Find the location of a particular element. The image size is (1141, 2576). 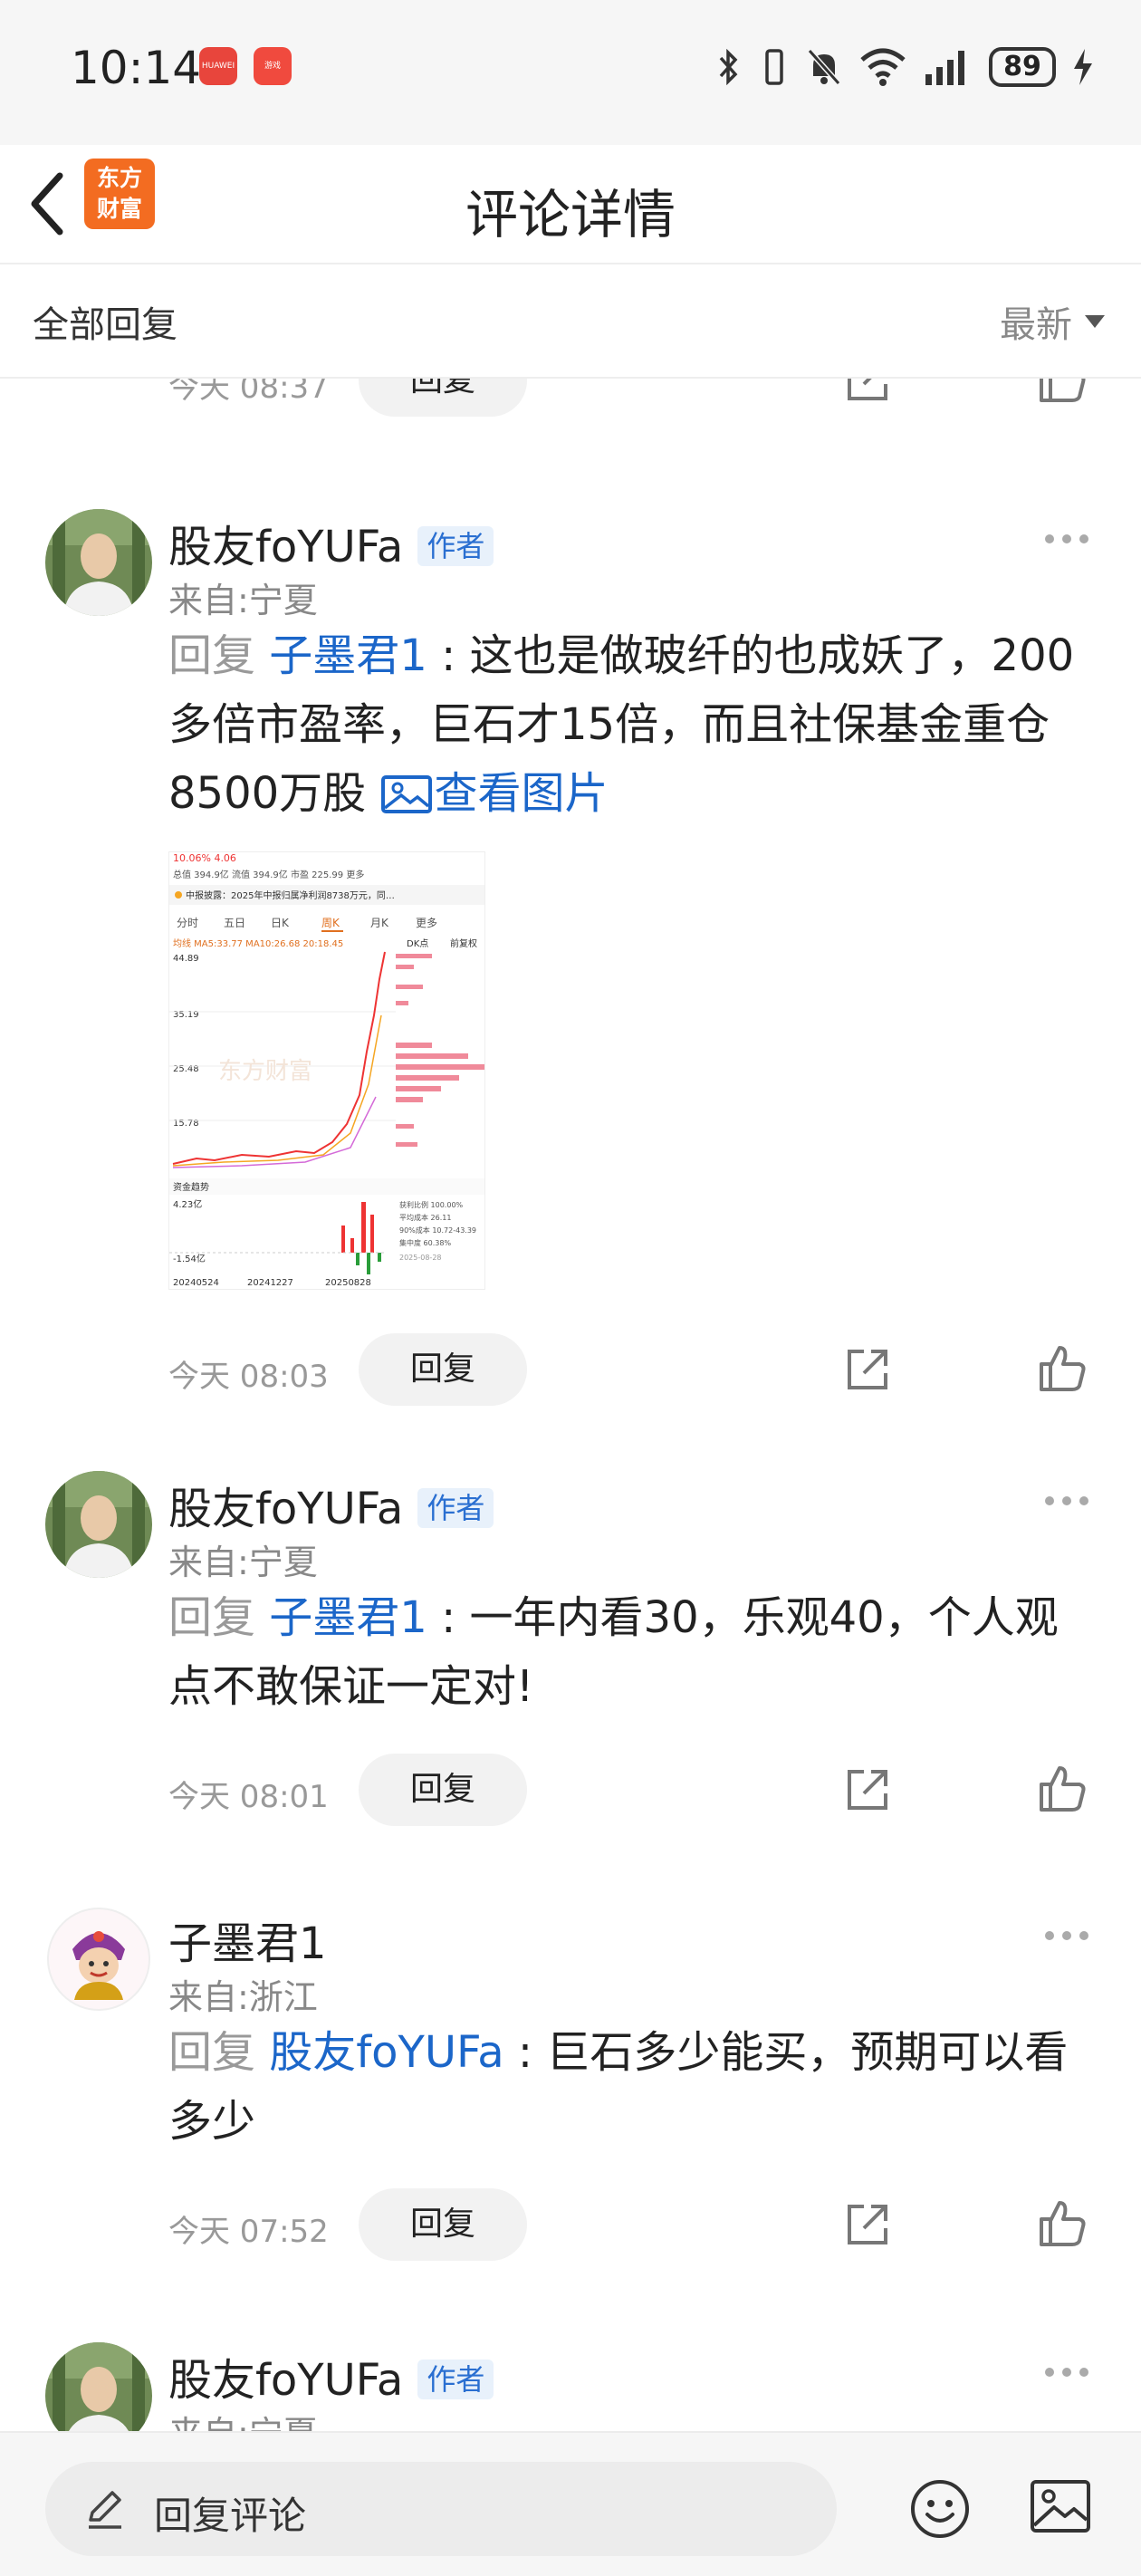

stock-tab: 日K is located at coordinates (280, 923).